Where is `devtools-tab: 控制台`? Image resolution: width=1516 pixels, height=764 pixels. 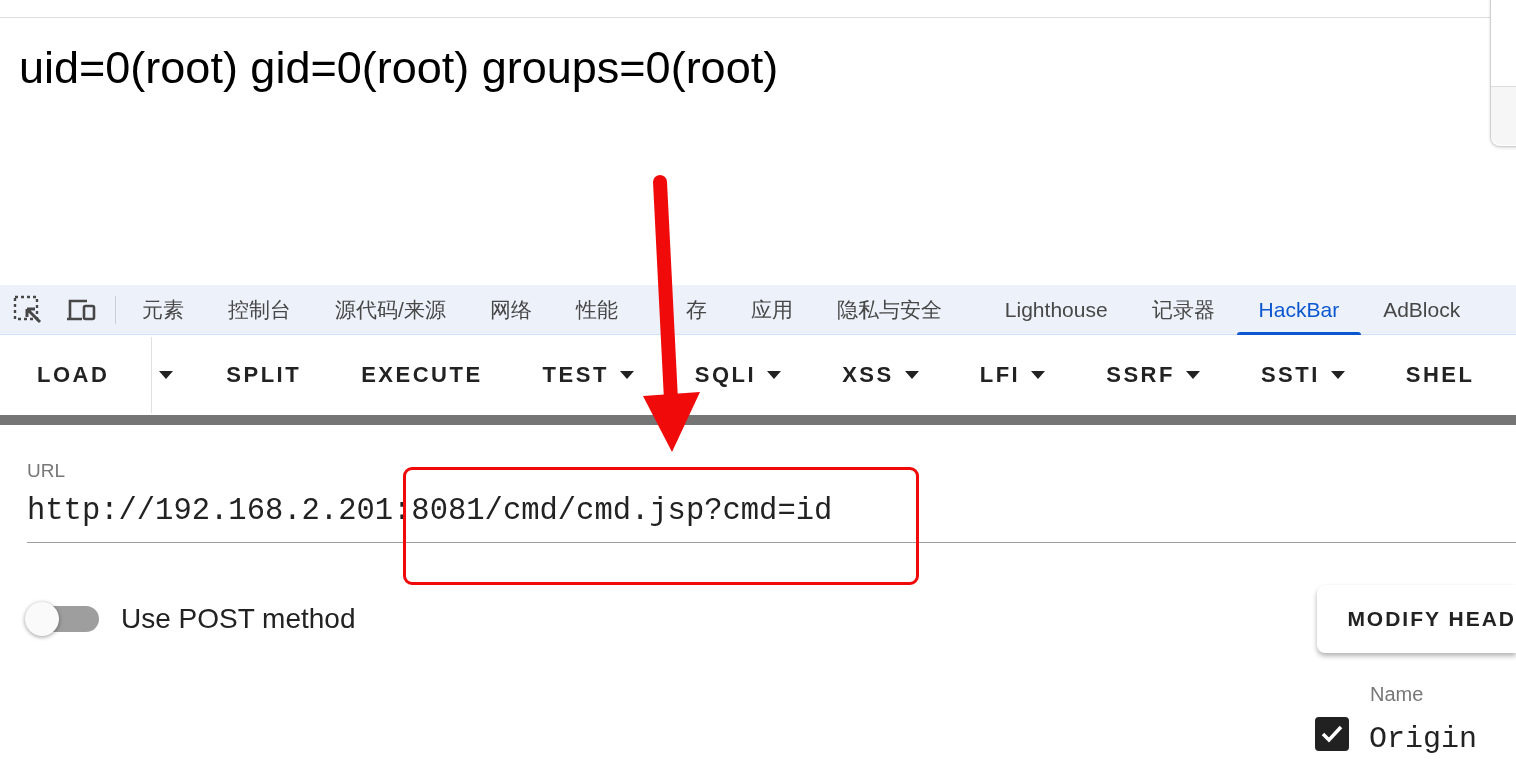 devtools-tab: 控制台 is located at coordinates (259, 309).